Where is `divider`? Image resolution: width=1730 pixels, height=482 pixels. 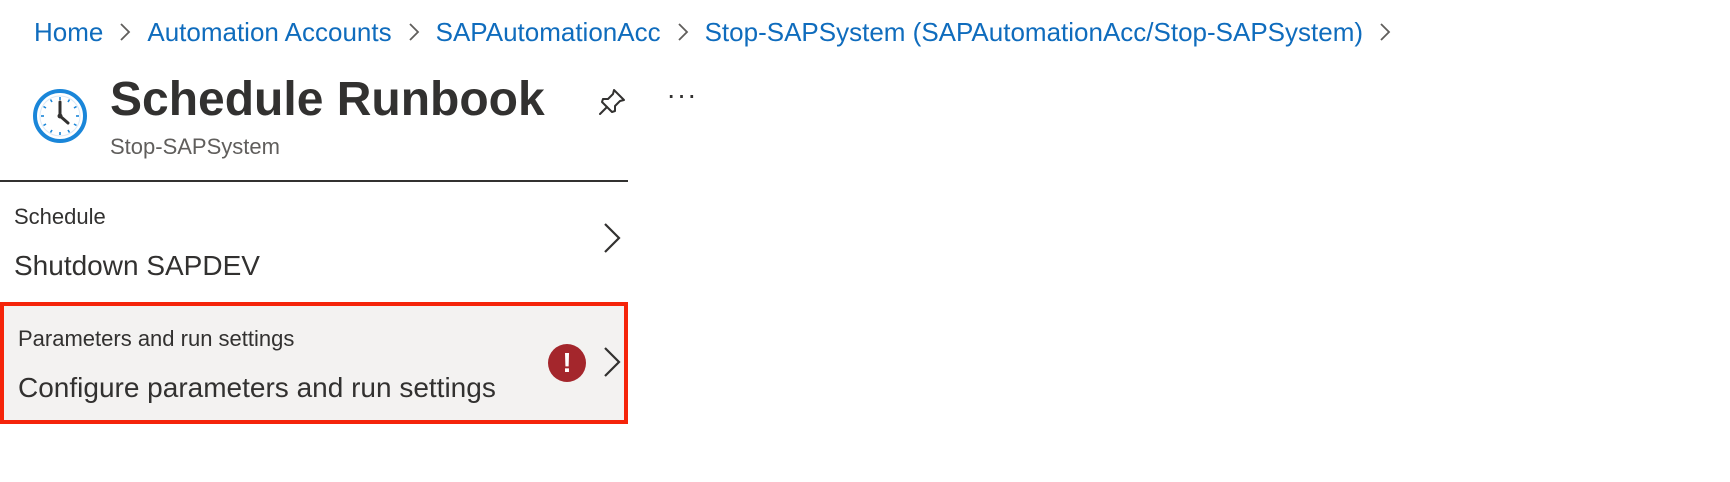
divider is located at coordinates (314, 181).